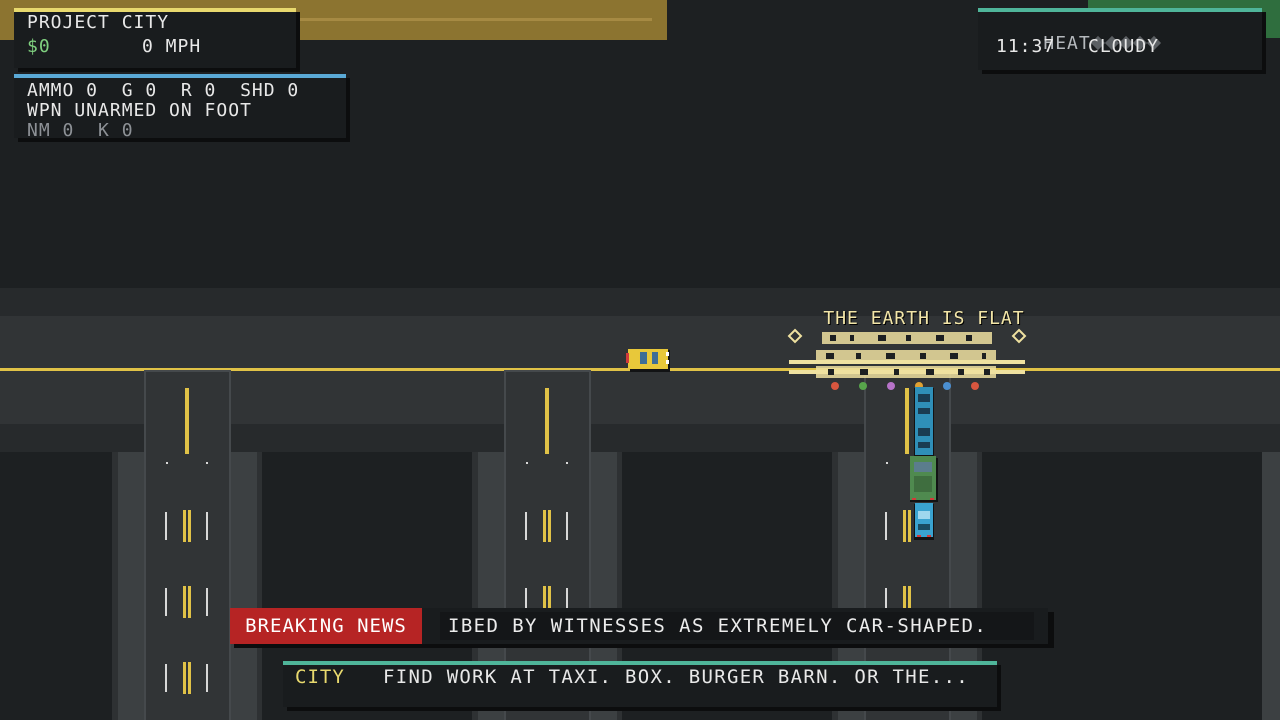 This screenshot has height=720, width=1280. What do you see at coordinates (163, 90) in the screenshot?
I see `ammo-line: AMMO 0 G 0 R 0 SHD 0` at bounding box center [163, 90].